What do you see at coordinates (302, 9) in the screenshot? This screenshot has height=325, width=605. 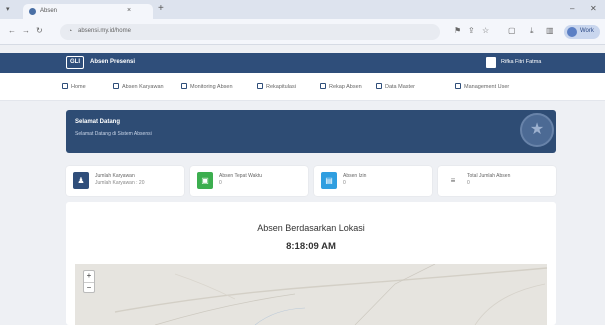 I see `browser-tab-bar: ▾ Absen × + – ✕` at bounding box center [302, 9].